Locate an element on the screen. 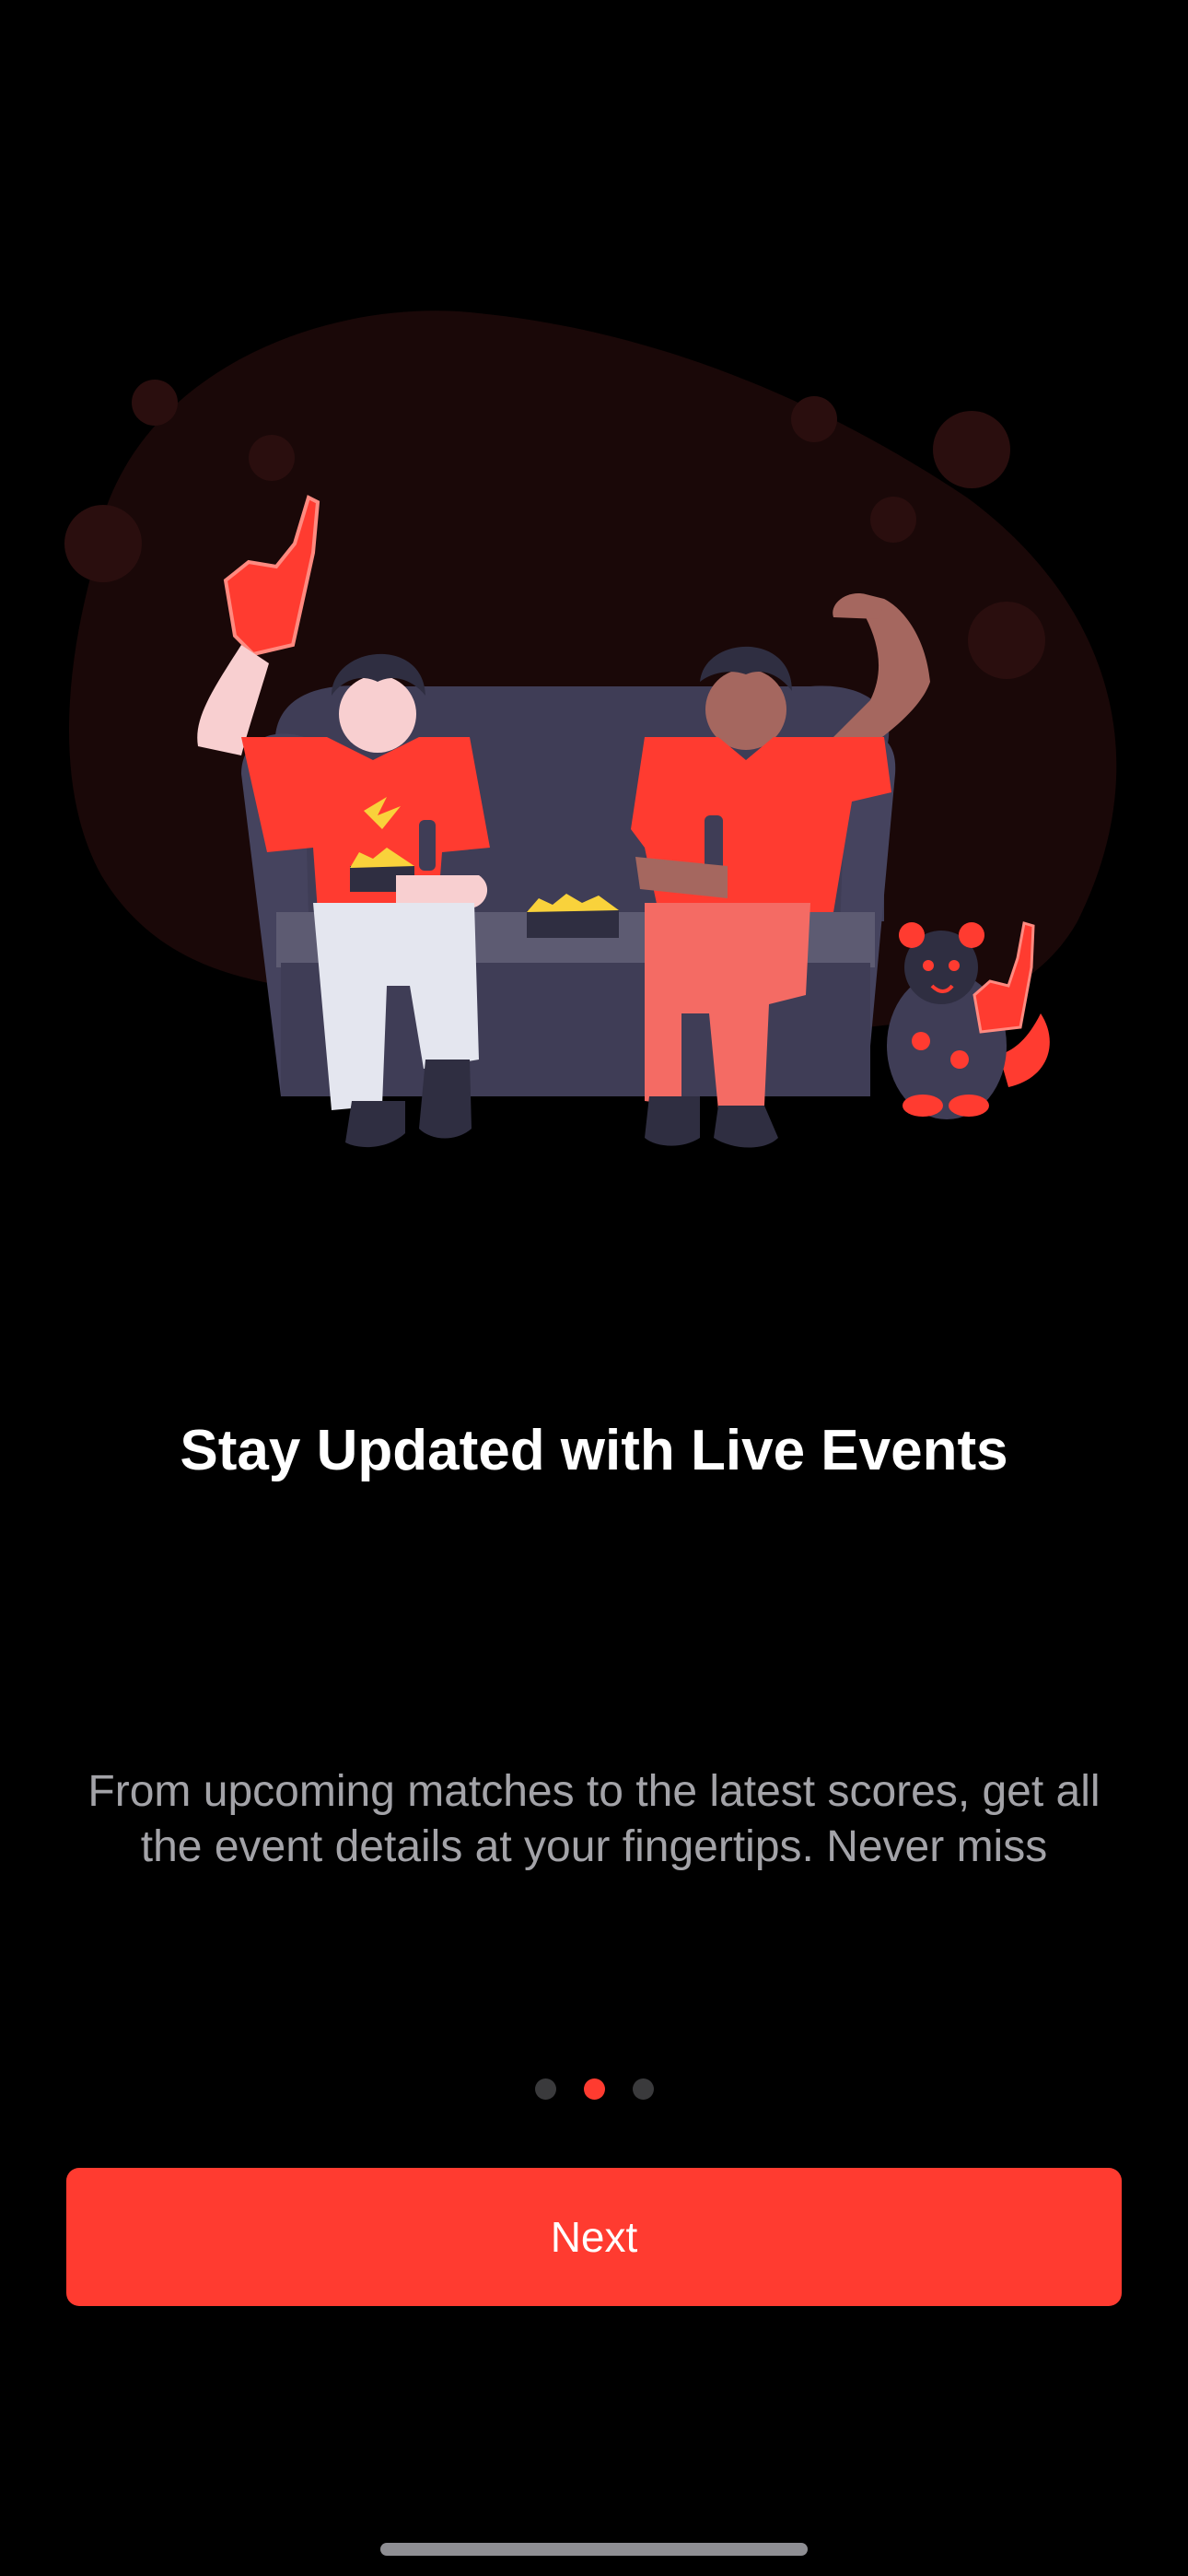  page-dot-active is located at coordinates (594, 2089).